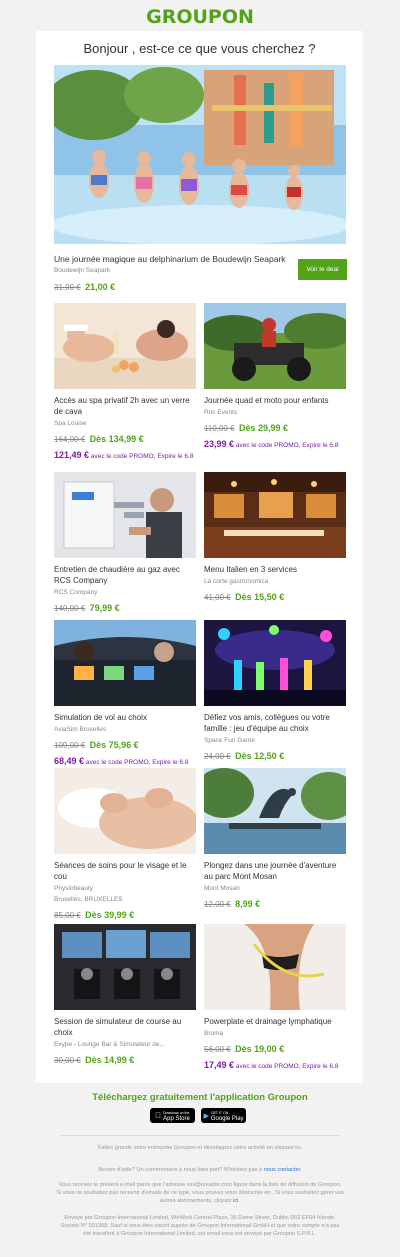  What do you see at coordinates (70, 423) in the screenshot?
I see `deal-merchant: Spa Louise` at bounding box center [70, 423].